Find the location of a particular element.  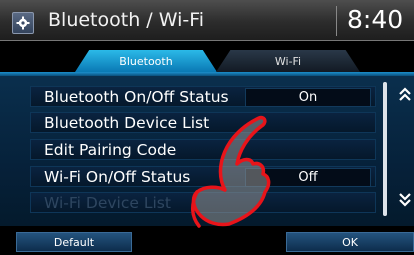

header-divider is located at coordinates (336, 21).